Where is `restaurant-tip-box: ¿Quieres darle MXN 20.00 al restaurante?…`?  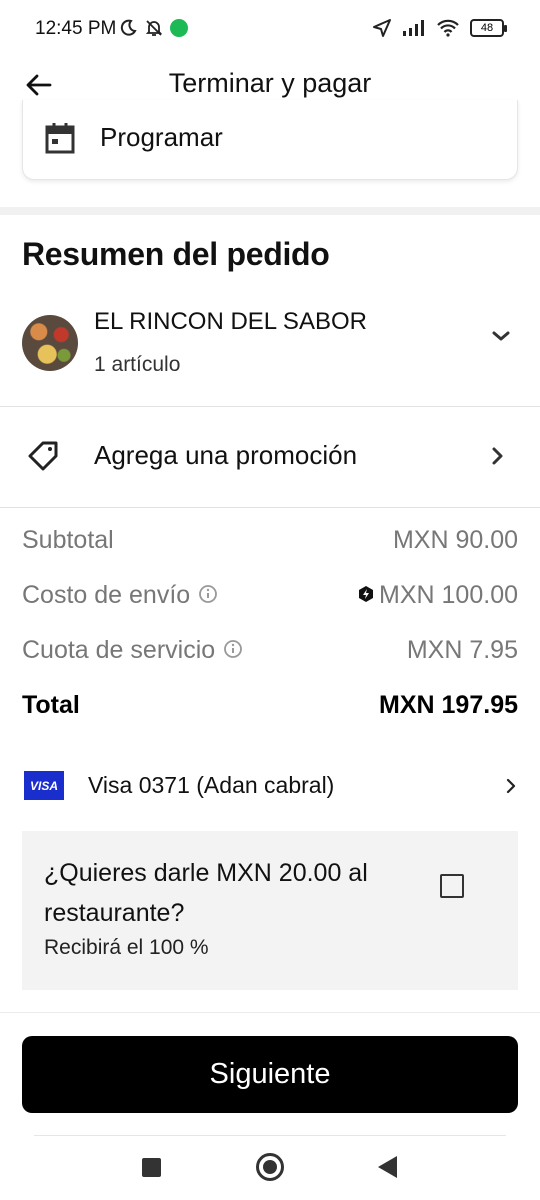 restaurant-tip-box: ¿Quieres darle MXN 20.00 al restaurante?… is located at coordinates (270, 910).